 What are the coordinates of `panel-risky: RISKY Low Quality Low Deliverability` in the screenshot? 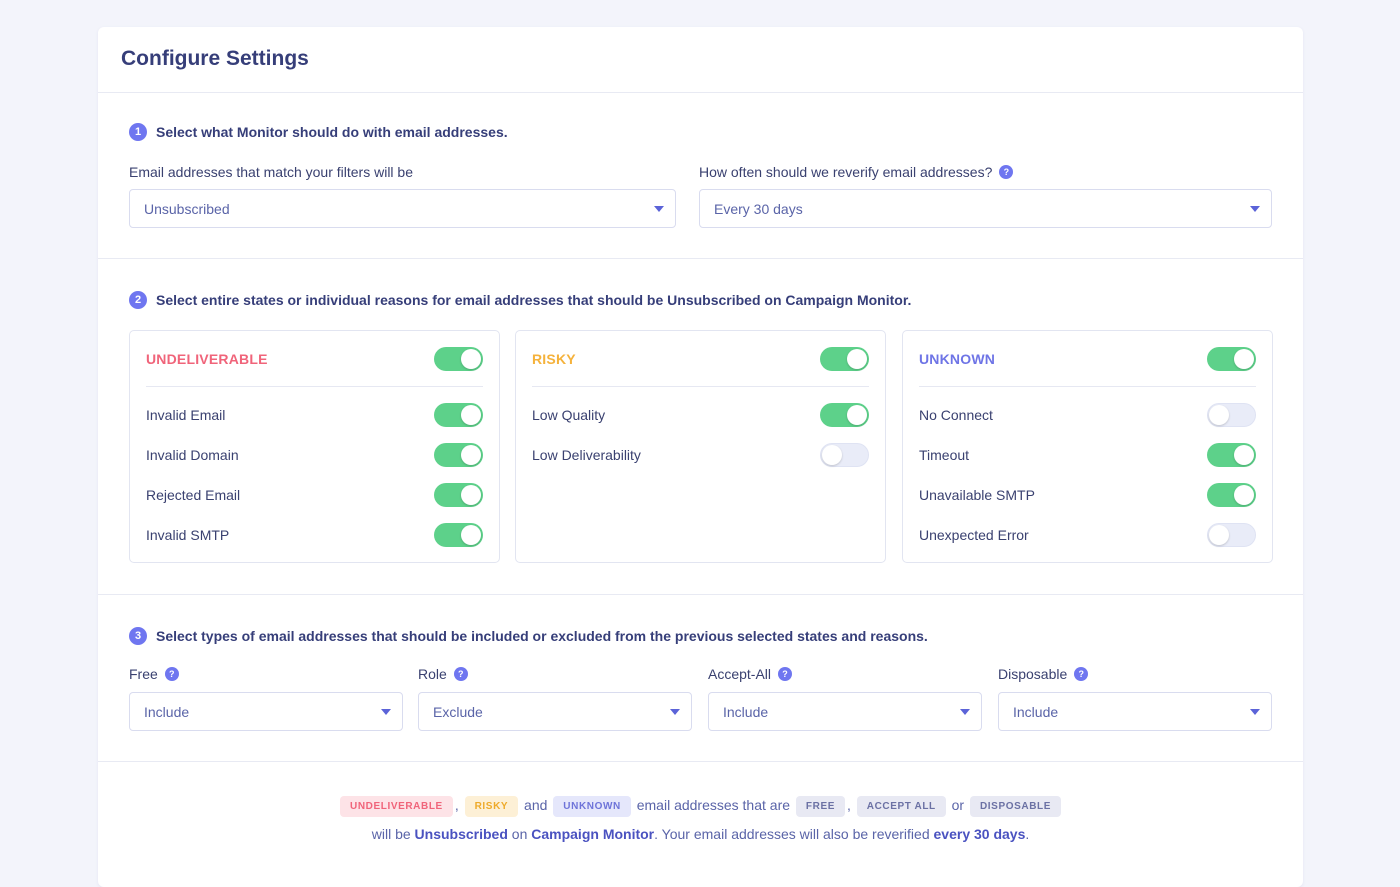 It's located at (700, 446).